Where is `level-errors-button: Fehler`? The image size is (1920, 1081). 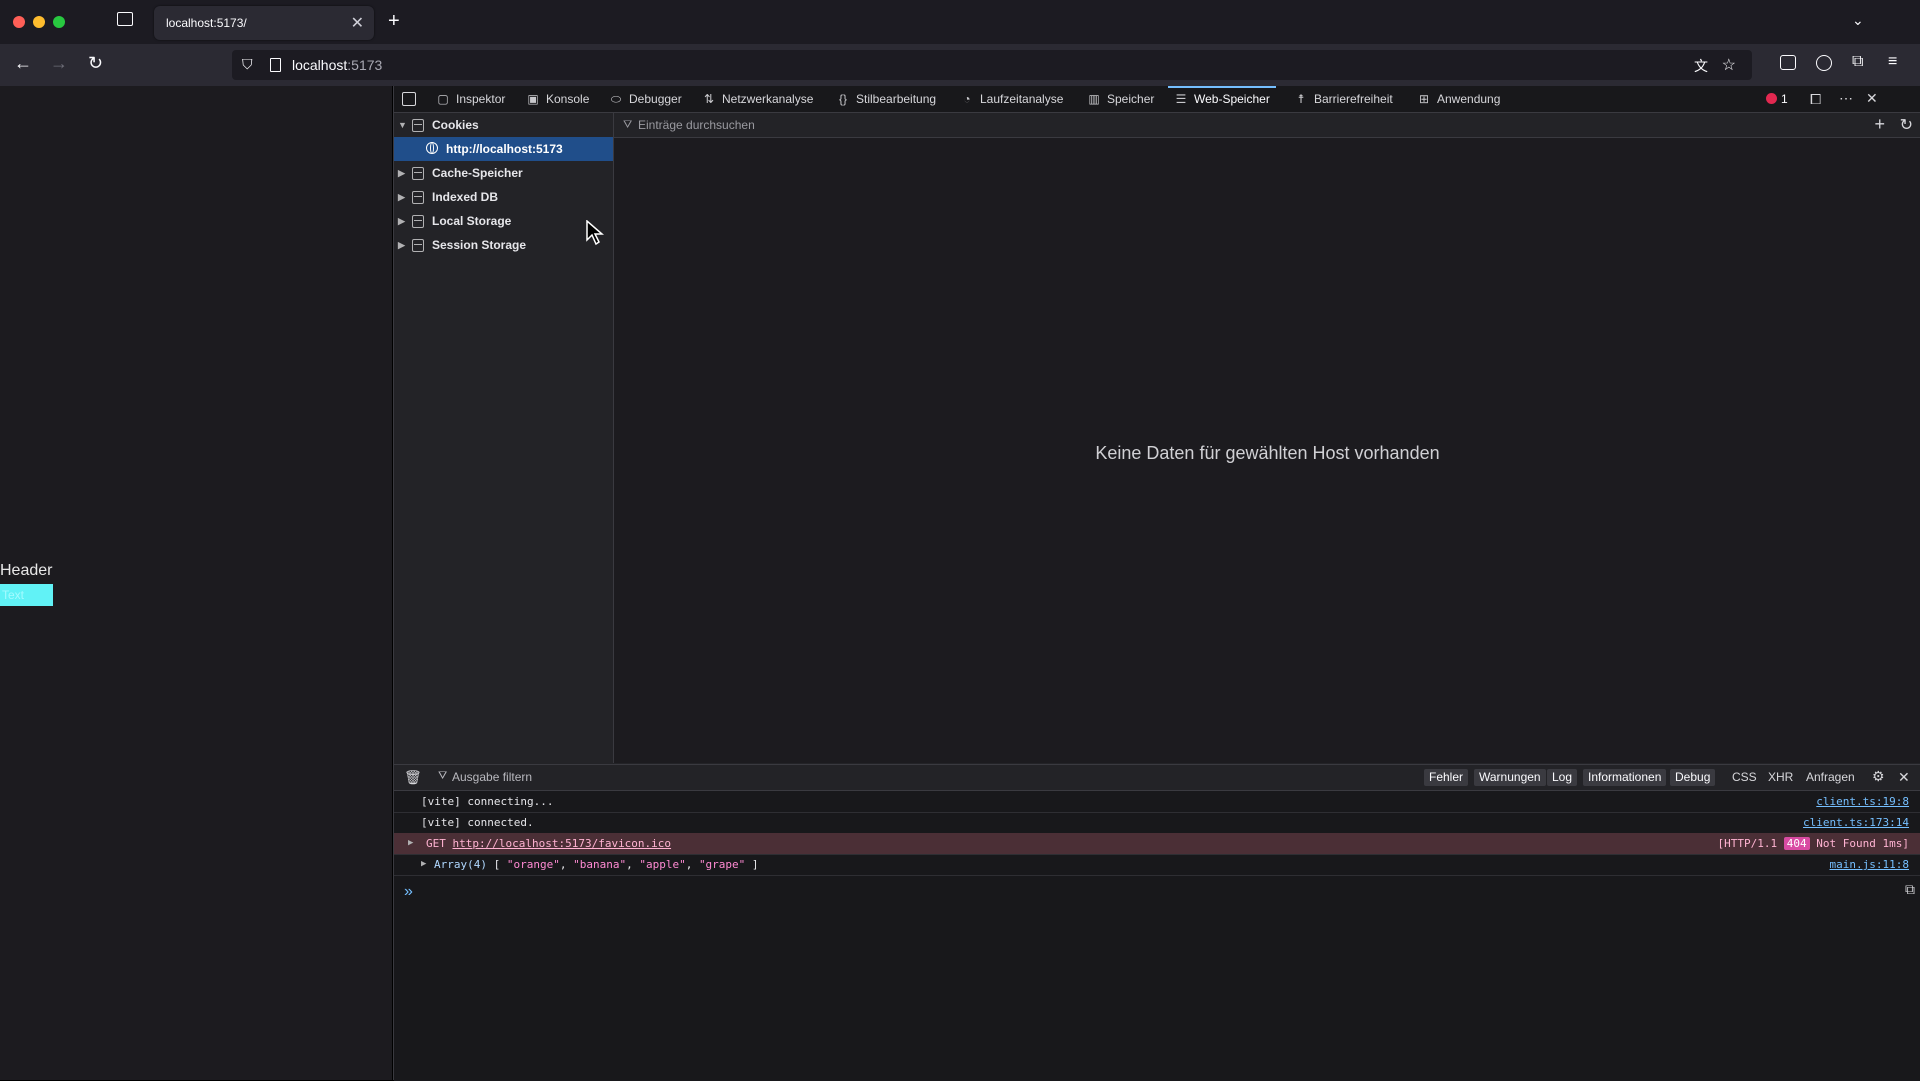
level-errors-button: Fehler is located at coordinates (1446, 777).